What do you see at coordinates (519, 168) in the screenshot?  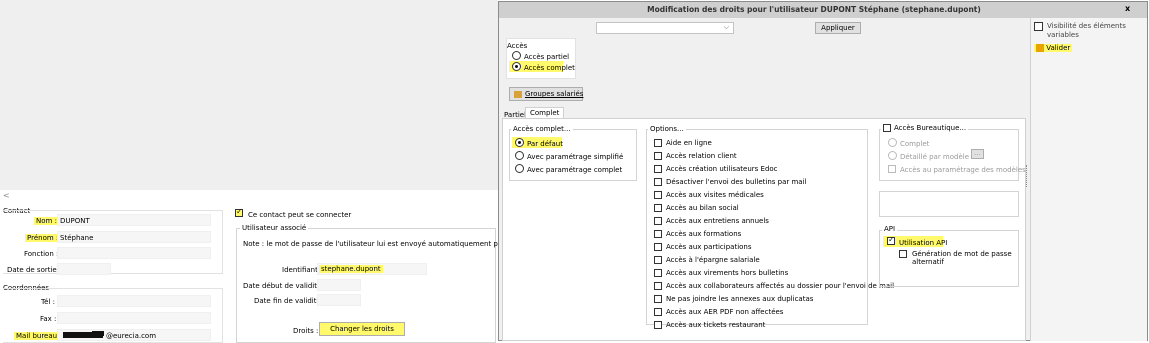 I see `radio-param-complet` at bounding box center [519, 168].